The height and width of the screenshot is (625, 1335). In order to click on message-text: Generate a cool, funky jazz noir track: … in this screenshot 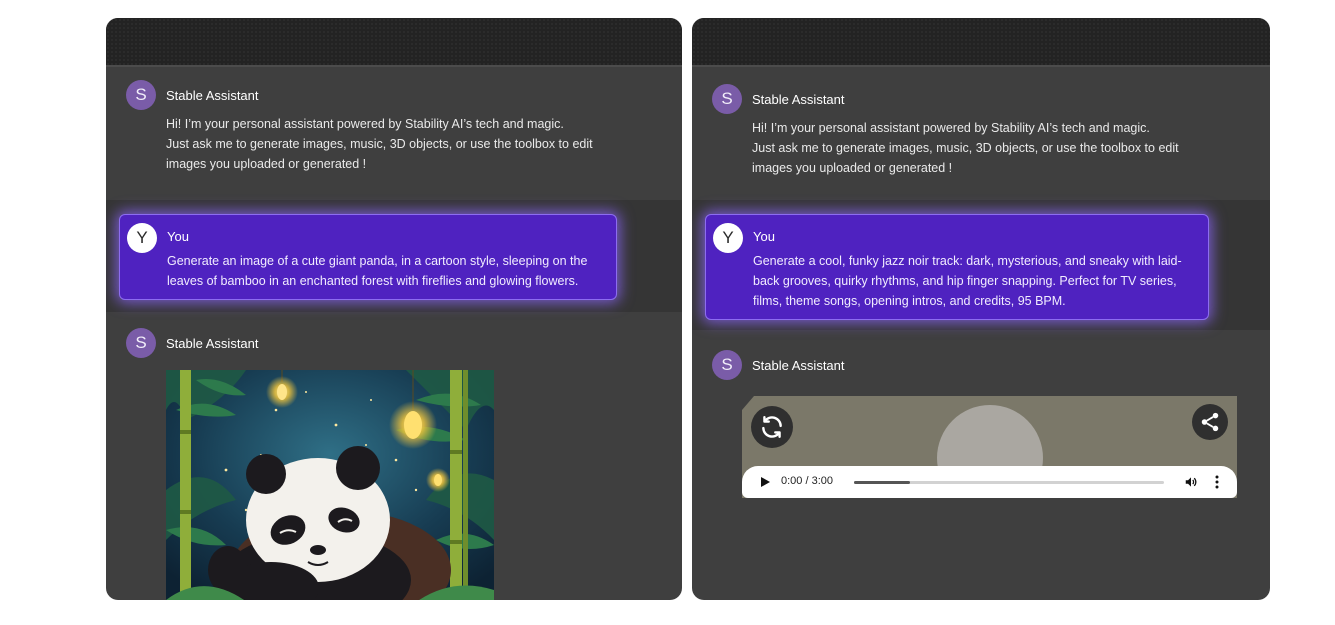, I will do `click(978, 281)`.